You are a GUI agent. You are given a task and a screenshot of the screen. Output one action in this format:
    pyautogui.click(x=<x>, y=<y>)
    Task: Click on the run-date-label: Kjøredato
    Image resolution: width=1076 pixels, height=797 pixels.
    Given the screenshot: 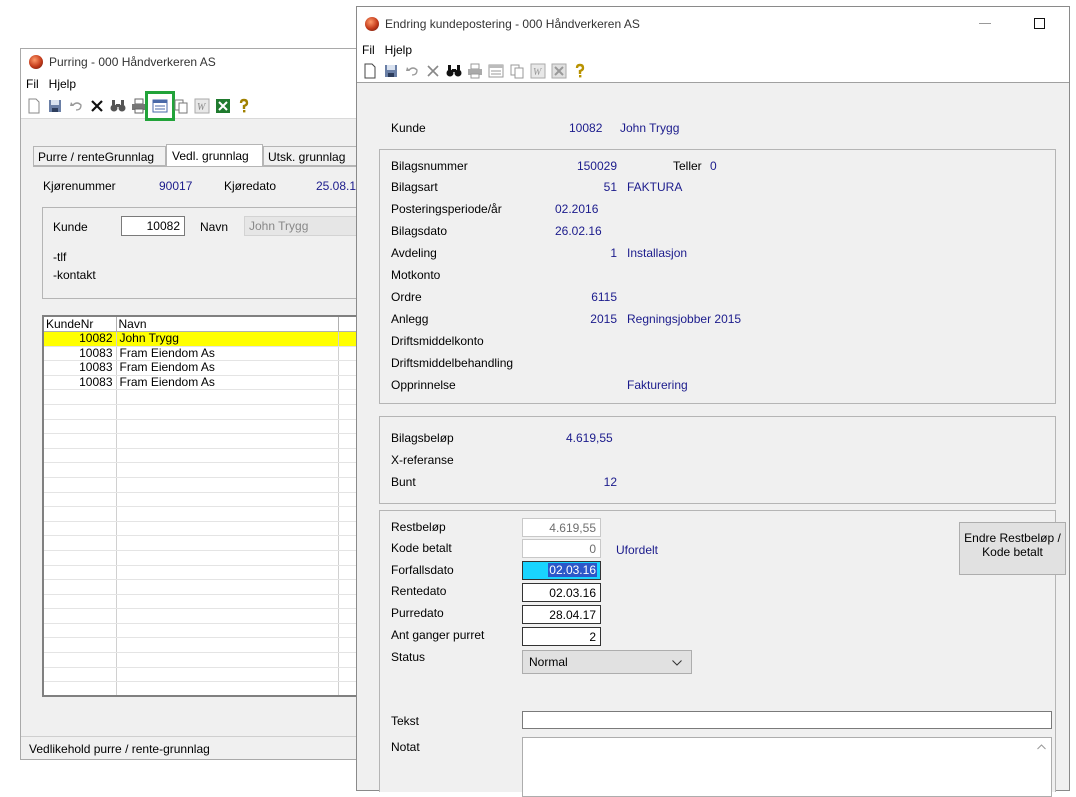 What is the action you would take?
    pyautogui.click(x=250, y=186)
    